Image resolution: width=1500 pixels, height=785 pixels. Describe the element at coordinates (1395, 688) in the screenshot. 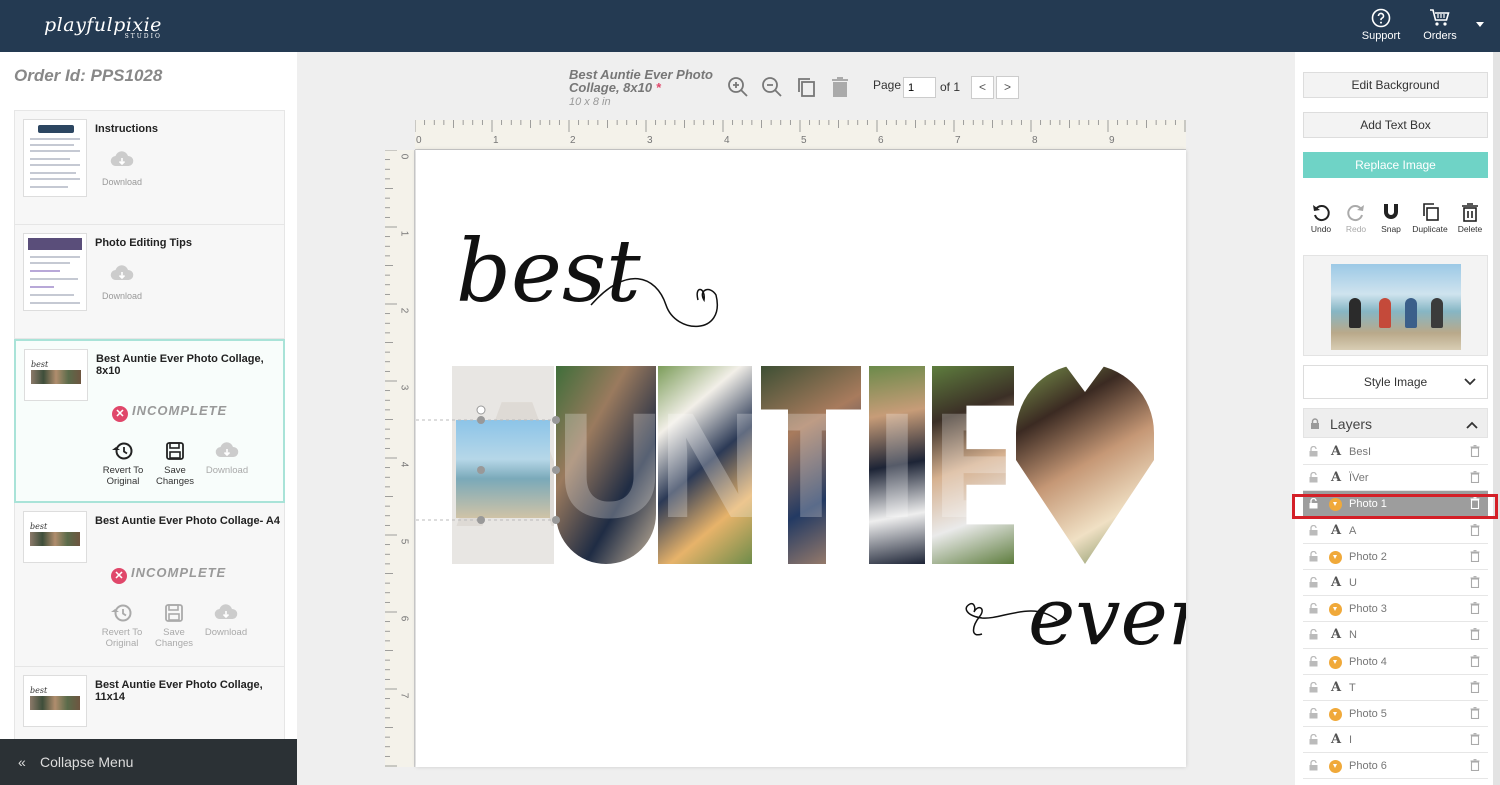

I see `layer-row: AT` at that location.